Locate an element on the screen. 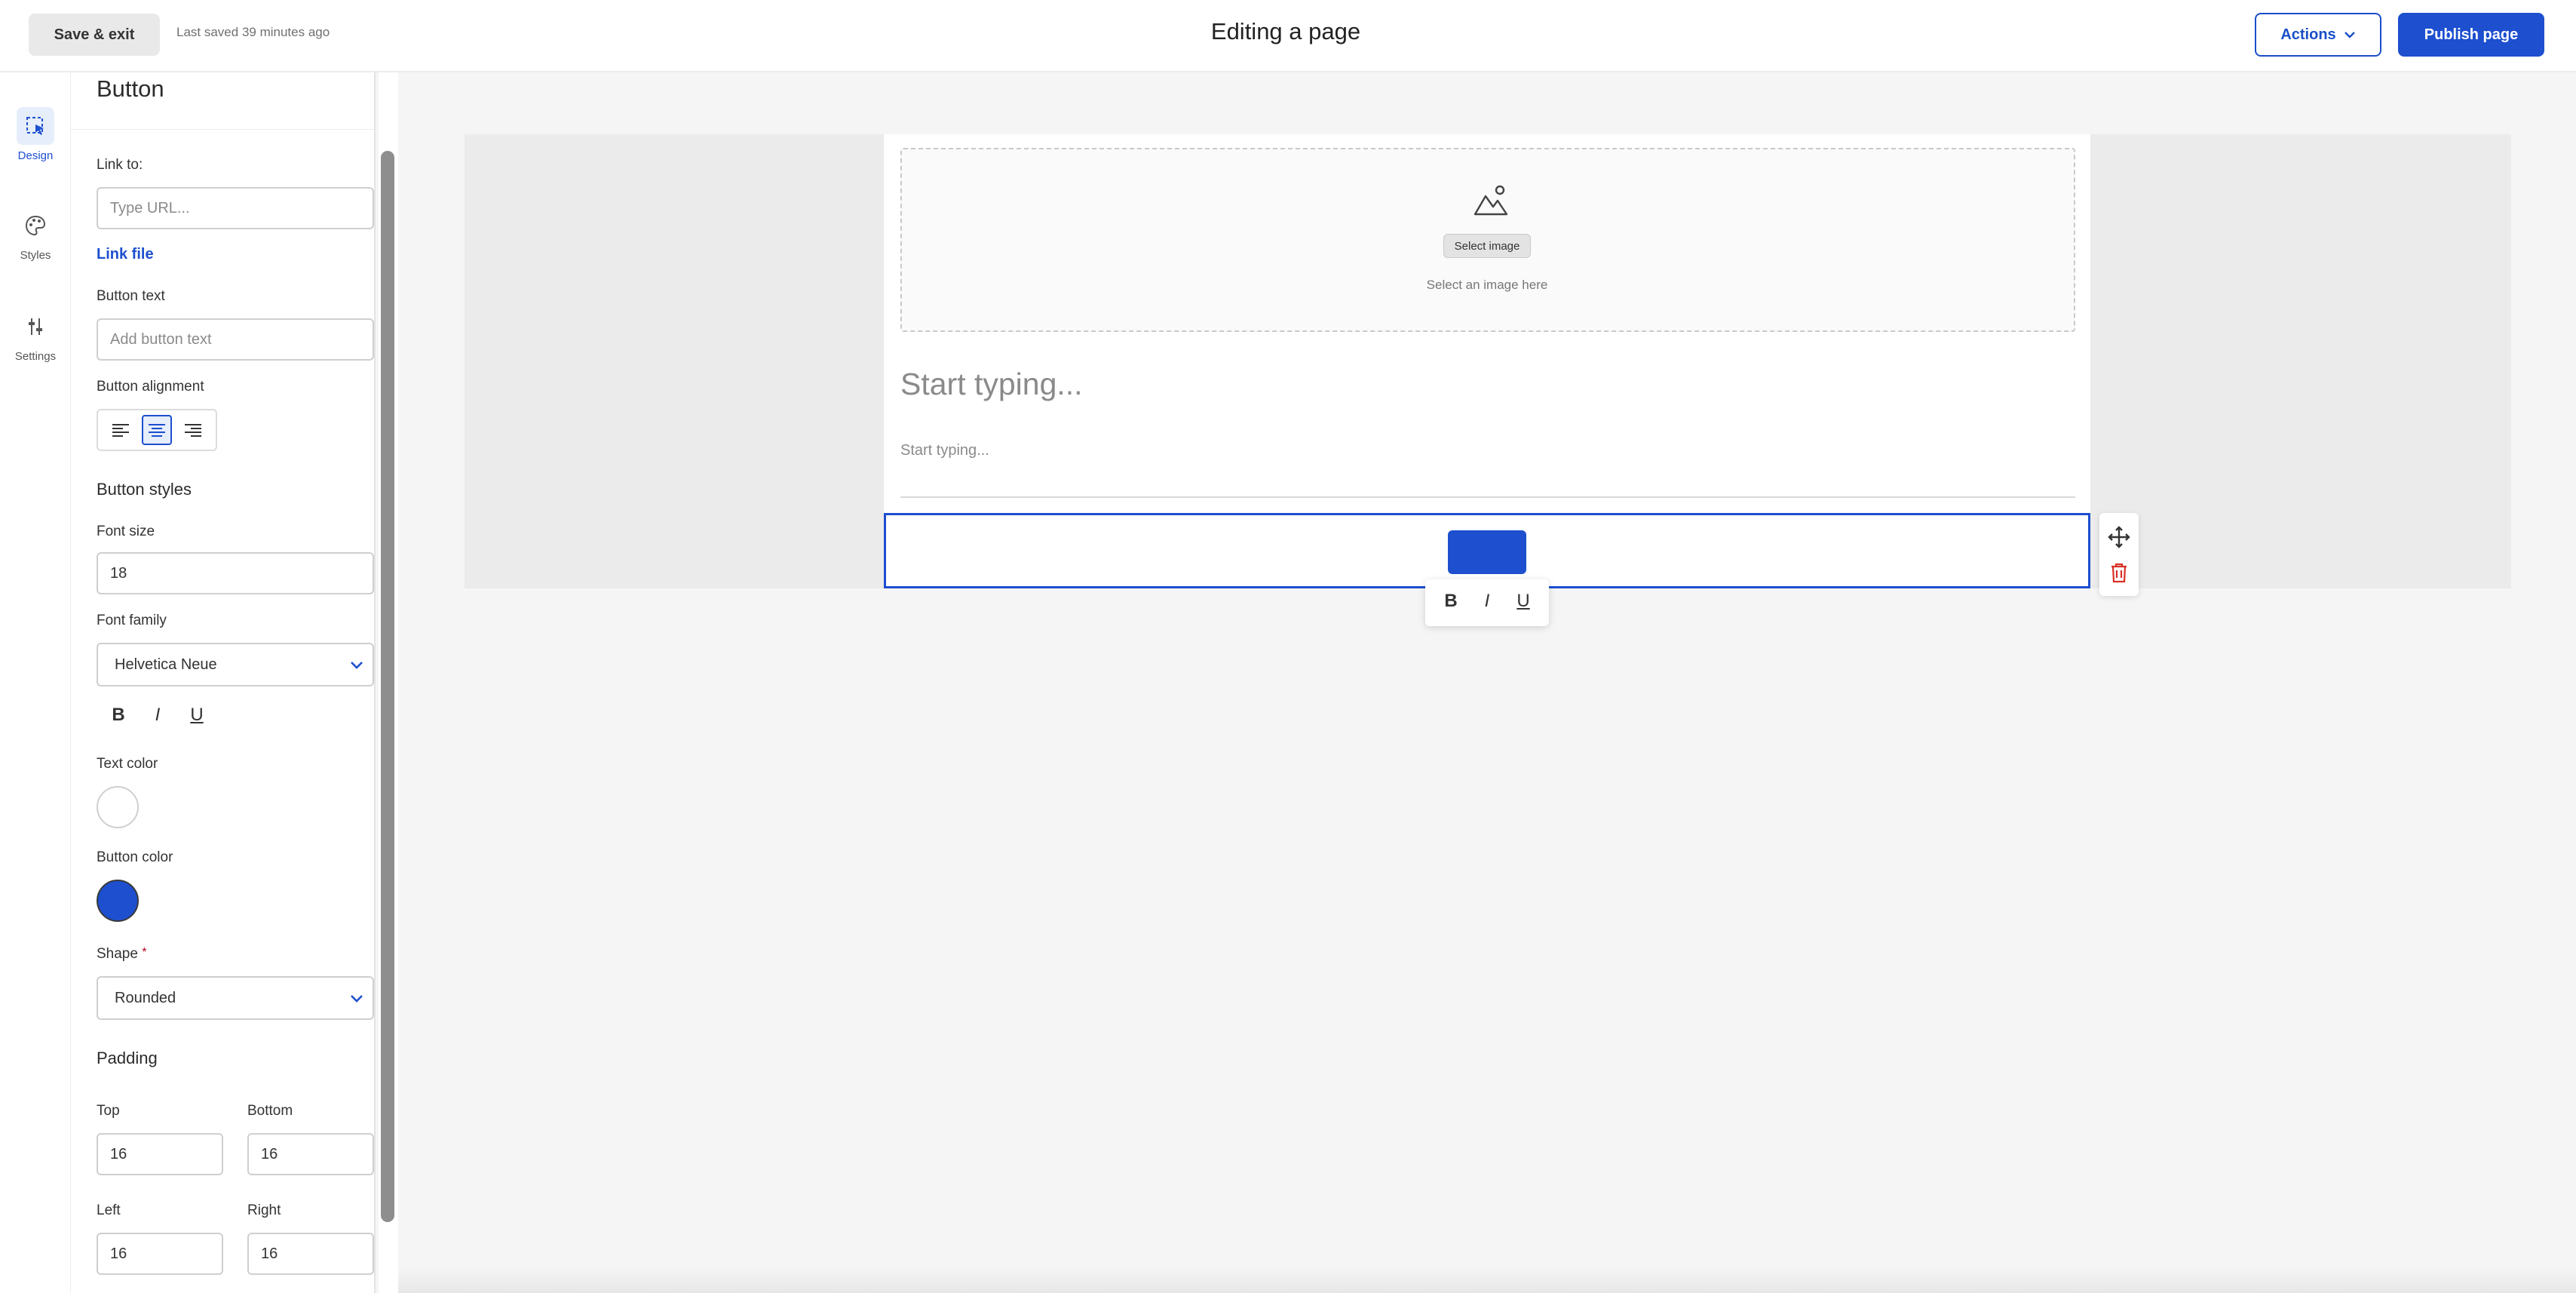 This screenshot has height=1293, width=2576. align-left-icon is located at coordinates (120, 431).